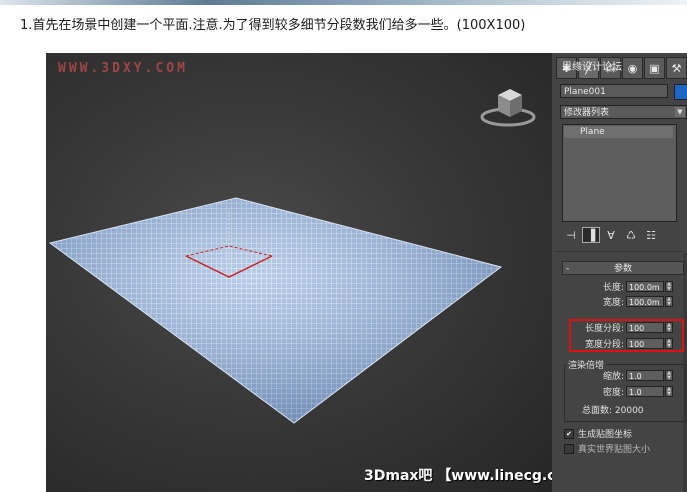 Image resolution: width=687 pixels, height=492 pixels. I want to click on param-label: 宽度:, so click(613, 303).